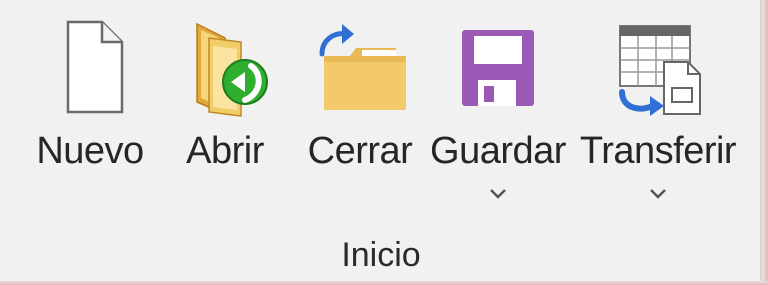  I want to click on transfer-icon, so click(658, 67).